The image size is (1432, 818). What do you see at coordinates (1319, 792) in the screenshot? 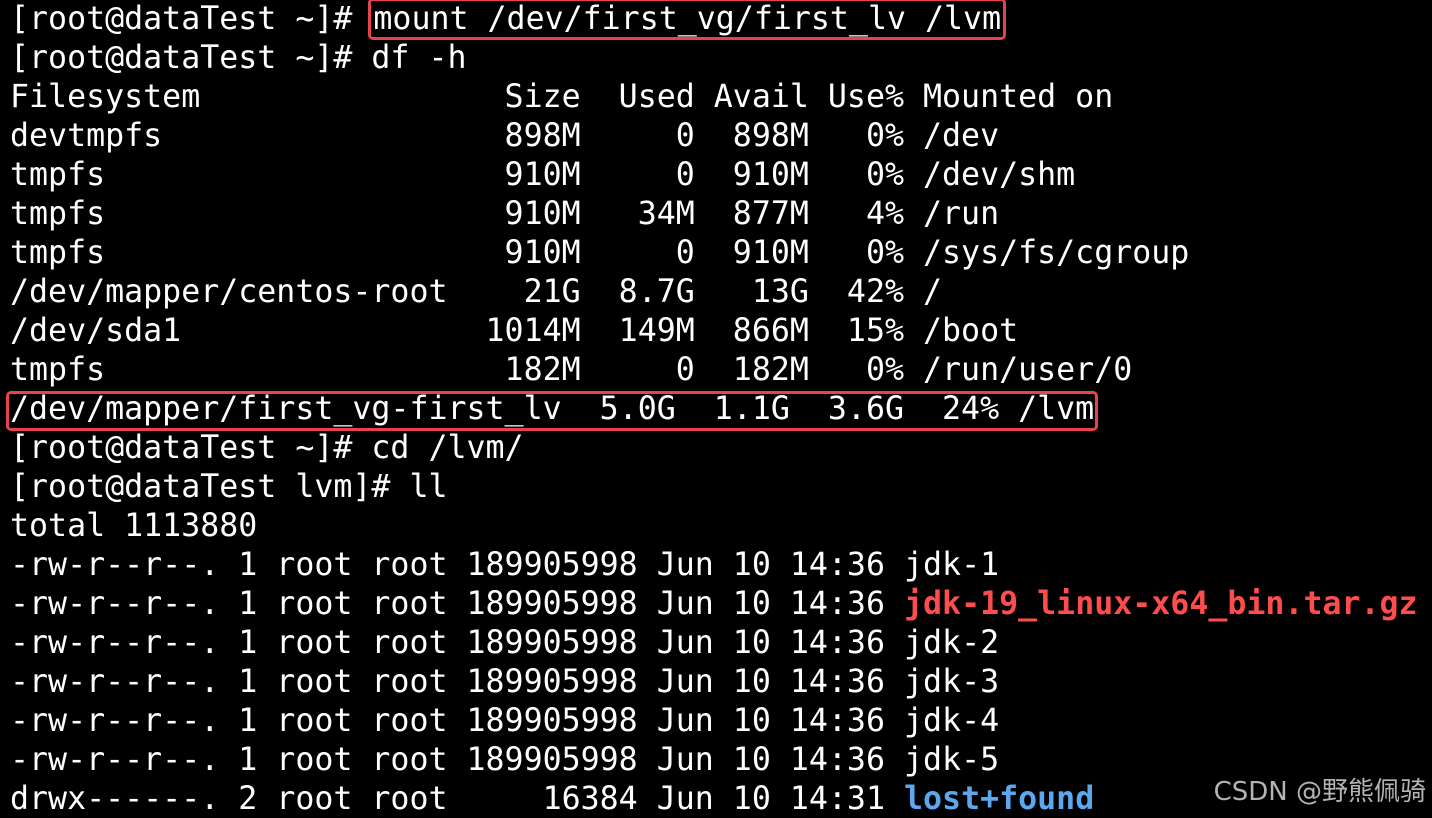
I see `csdn-watermark: CSDN @野熊佩骑` at bounding box center [1319, 792].